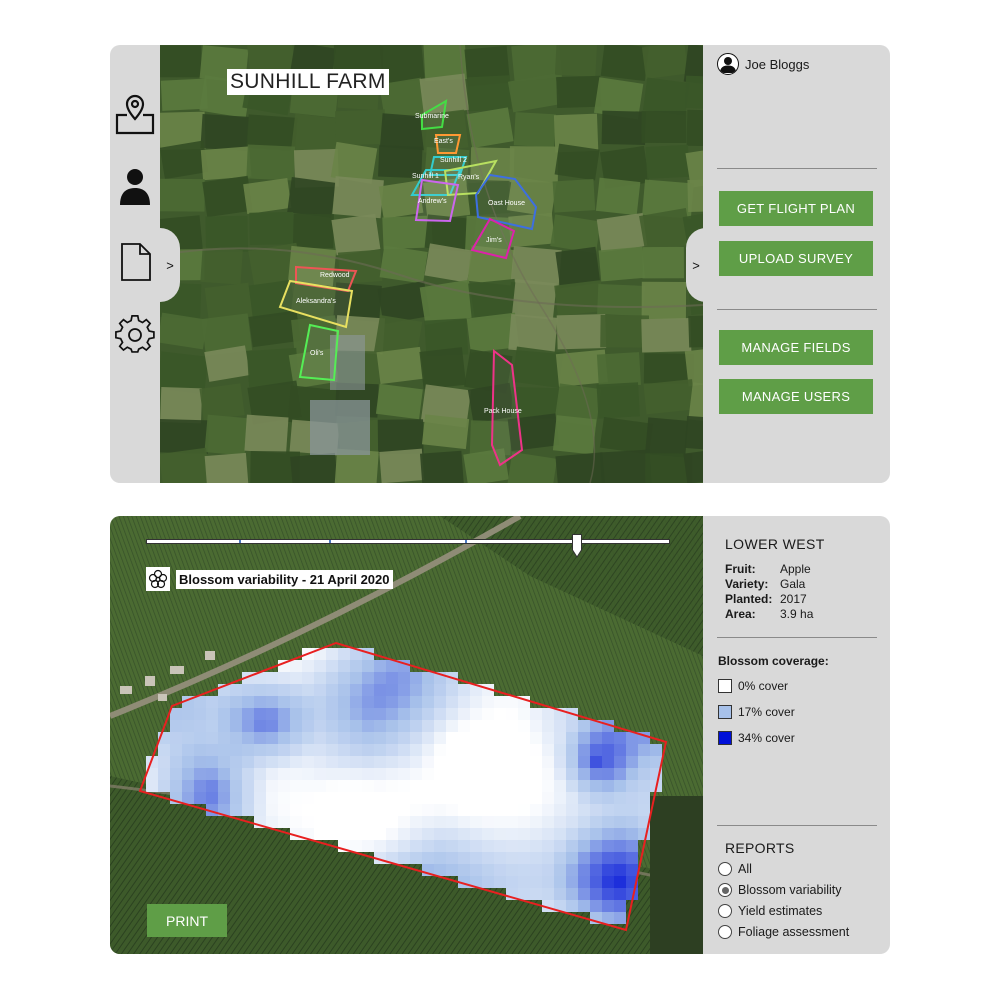 Image resolution: width=1000 pixels, height=1000 pixels. Describe the element at coordinates (796, 396) in the screenshot. I see `manage-users-button: MANAGE USERS` at that location.